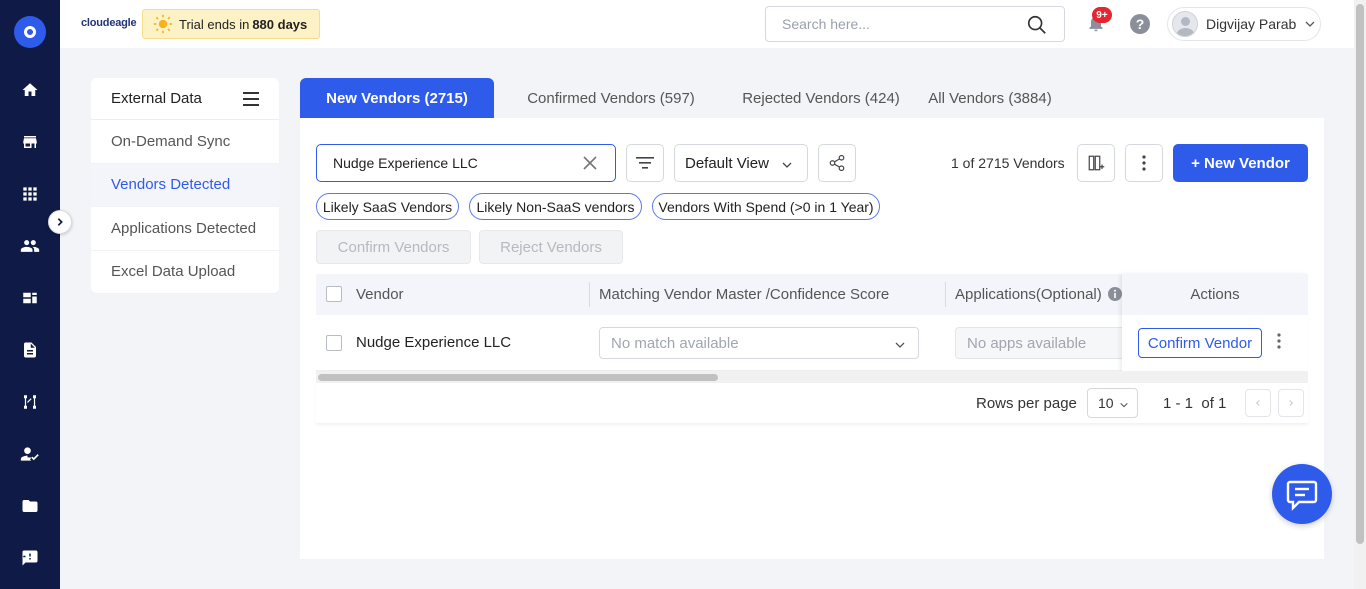 The width and height of the screenshot is (1366, 589). Describe the element at coordinates (611, 98) in the screenshot. I see `tab-confirmed-vendors: Confirmed Vendors (597)` at that location.